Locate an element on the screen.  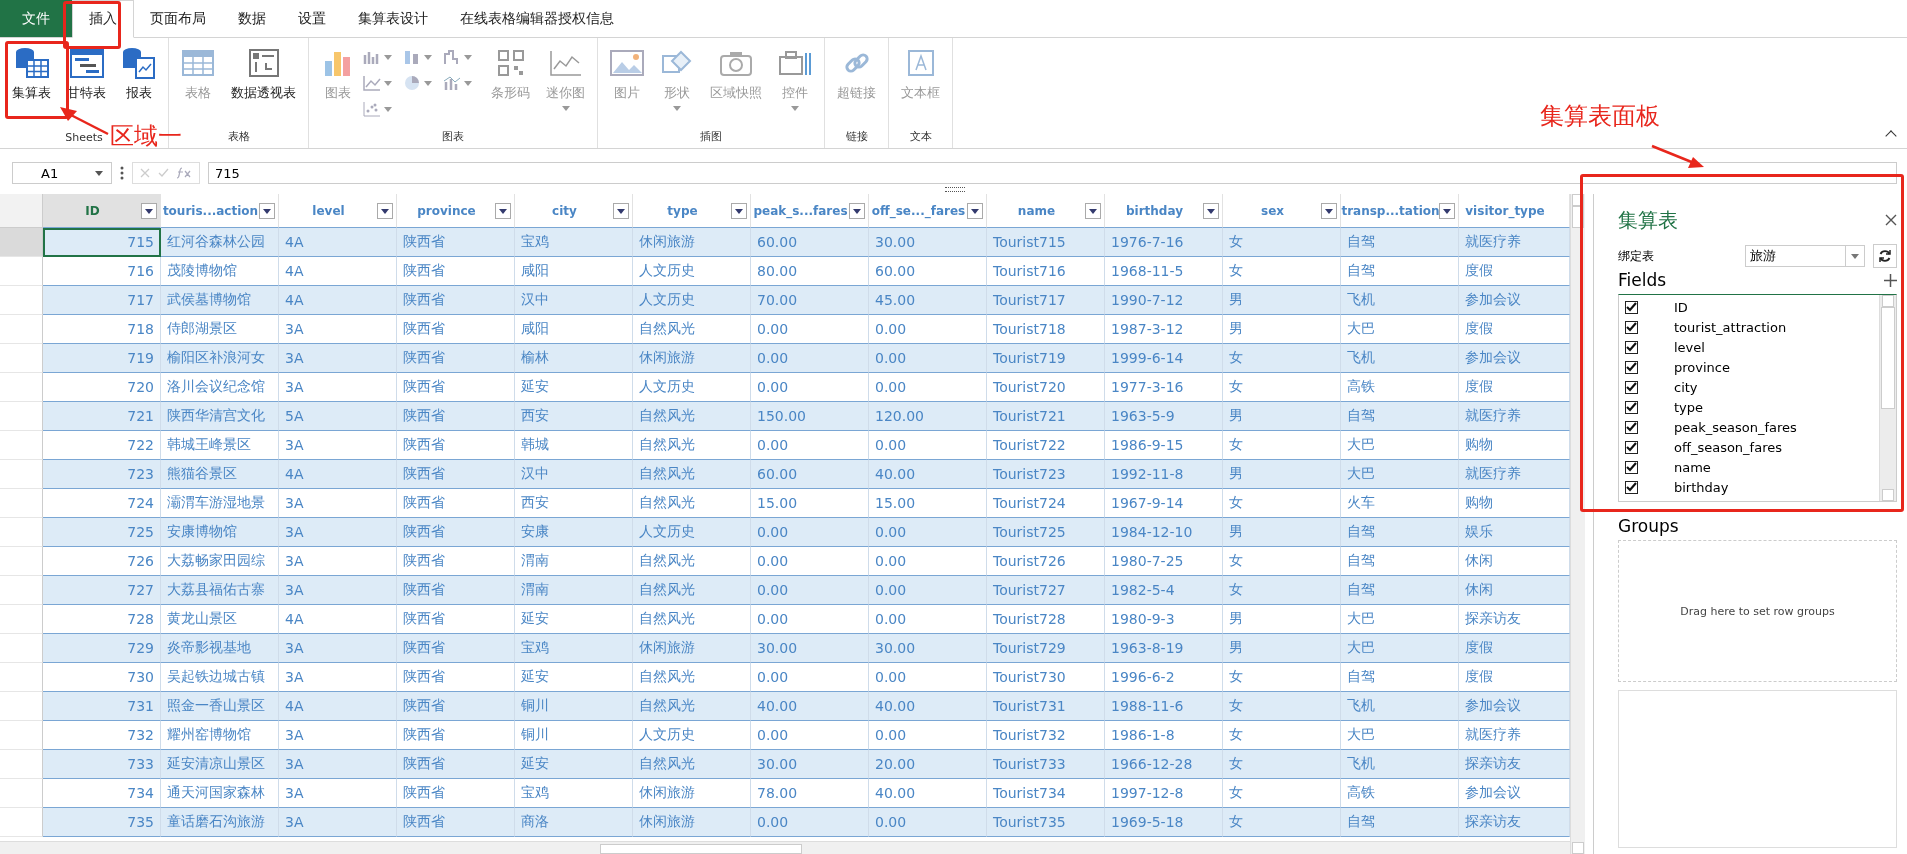
caret-icon is located at coordinates (677, 108).